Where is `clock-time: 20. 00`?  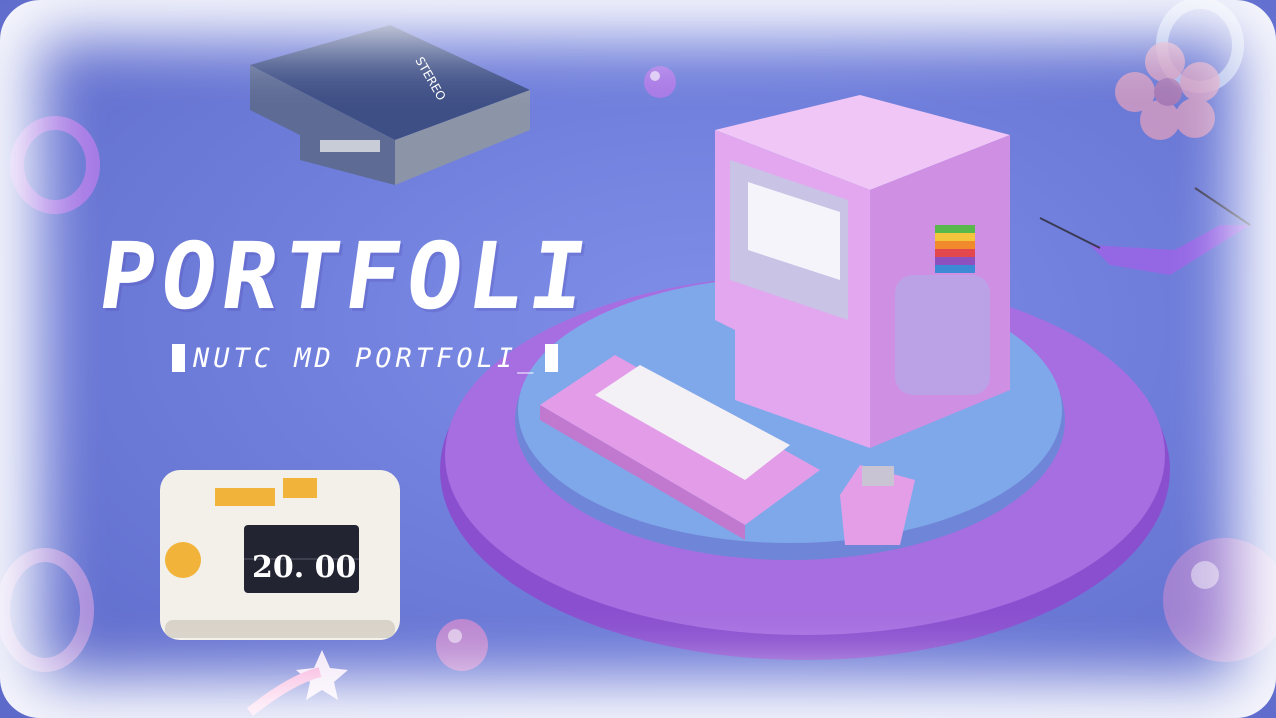 clock-time: 20. 00 is located at coordinates (304, 567).